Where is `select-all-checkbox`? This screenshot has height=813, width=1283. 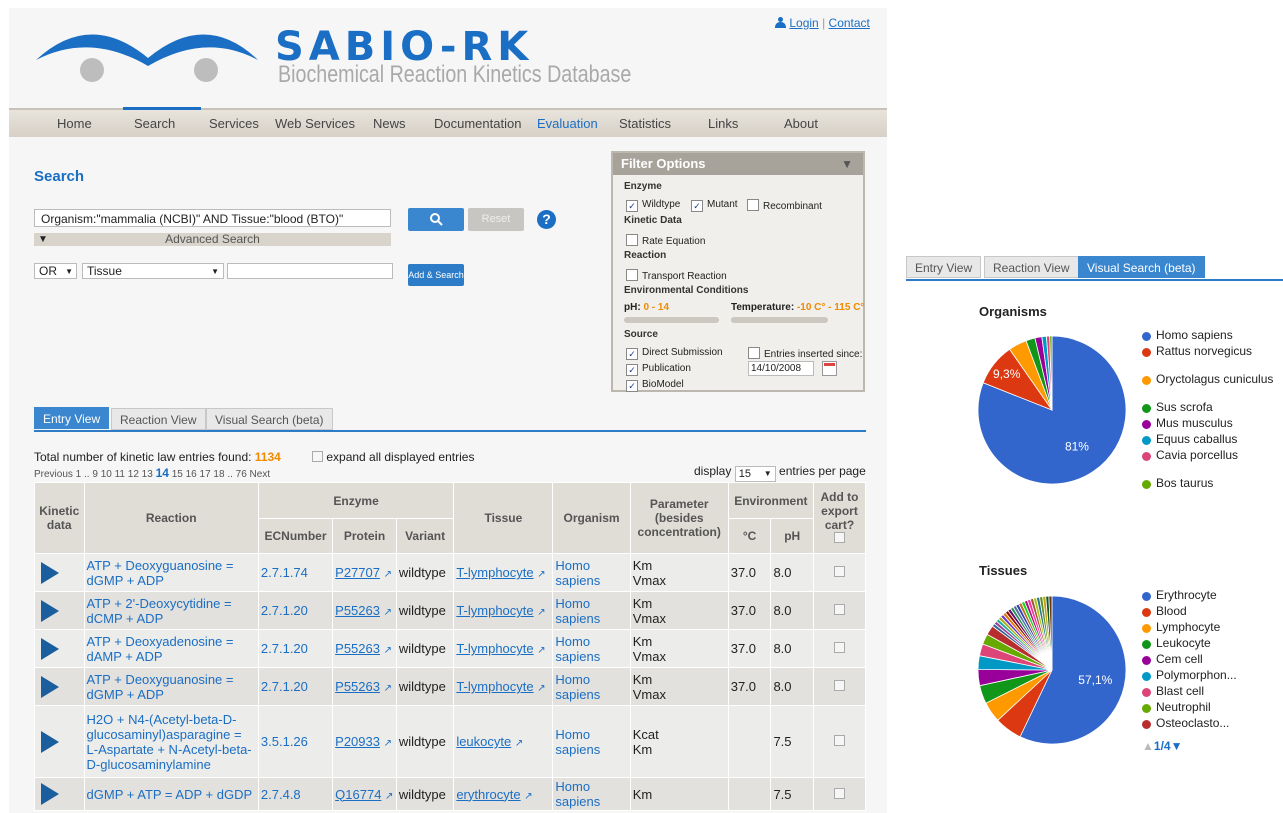 select-all-checkbox is located at coordinates (839, 537).